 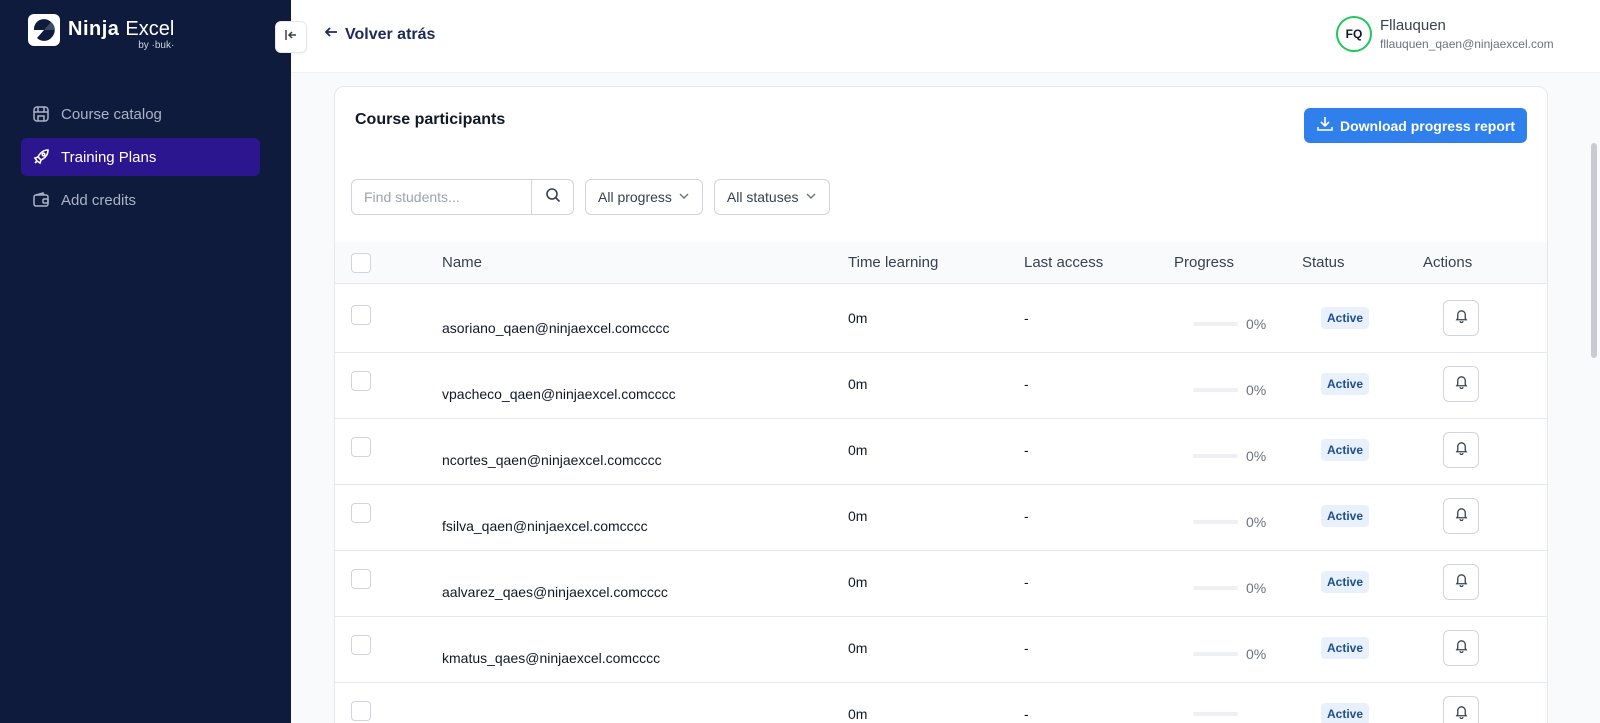 What do you see at coordinates (1594, 250) in the screenshot?
I see `scrollbar` at bounding box center [1594, 250].